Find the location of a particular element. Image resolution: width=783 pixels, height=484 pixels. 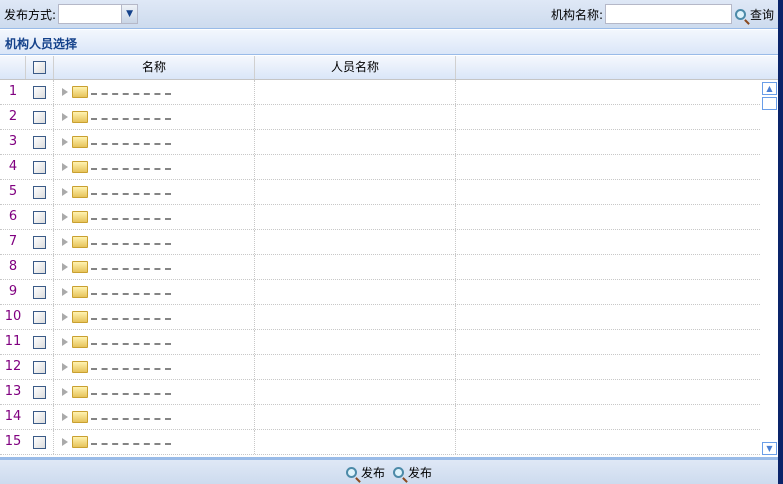

publish-mode-label: 发布方式: is located at coordinates (30, 14).